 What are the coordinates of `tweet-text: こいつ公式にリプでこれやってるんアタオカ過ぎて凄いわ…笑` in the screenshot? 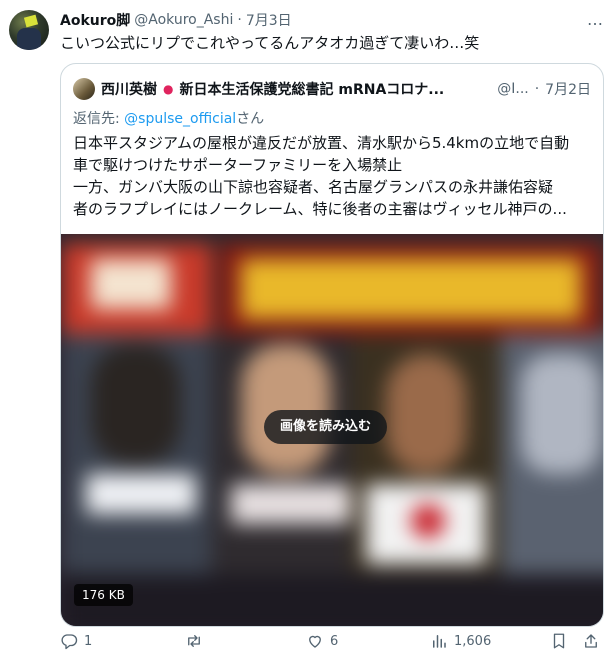 It's located at (270, 43).